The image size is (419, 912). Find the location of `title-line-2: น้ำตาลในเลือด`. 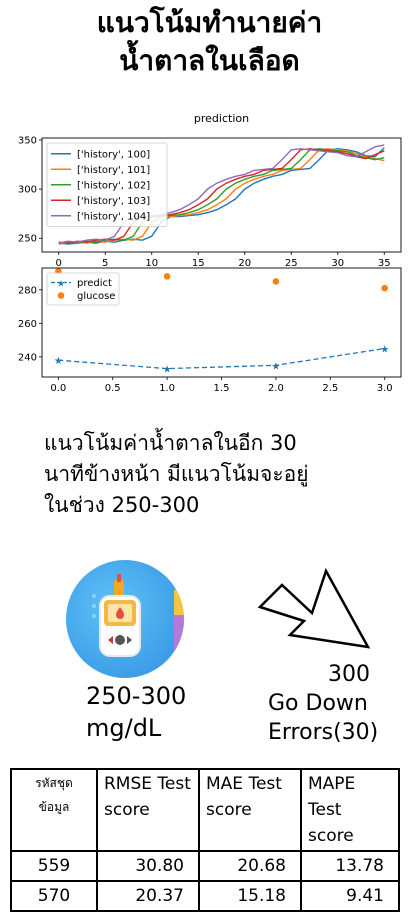

title-line-2: น้ำตาลในเลือด is located at coordinates (209, 60).